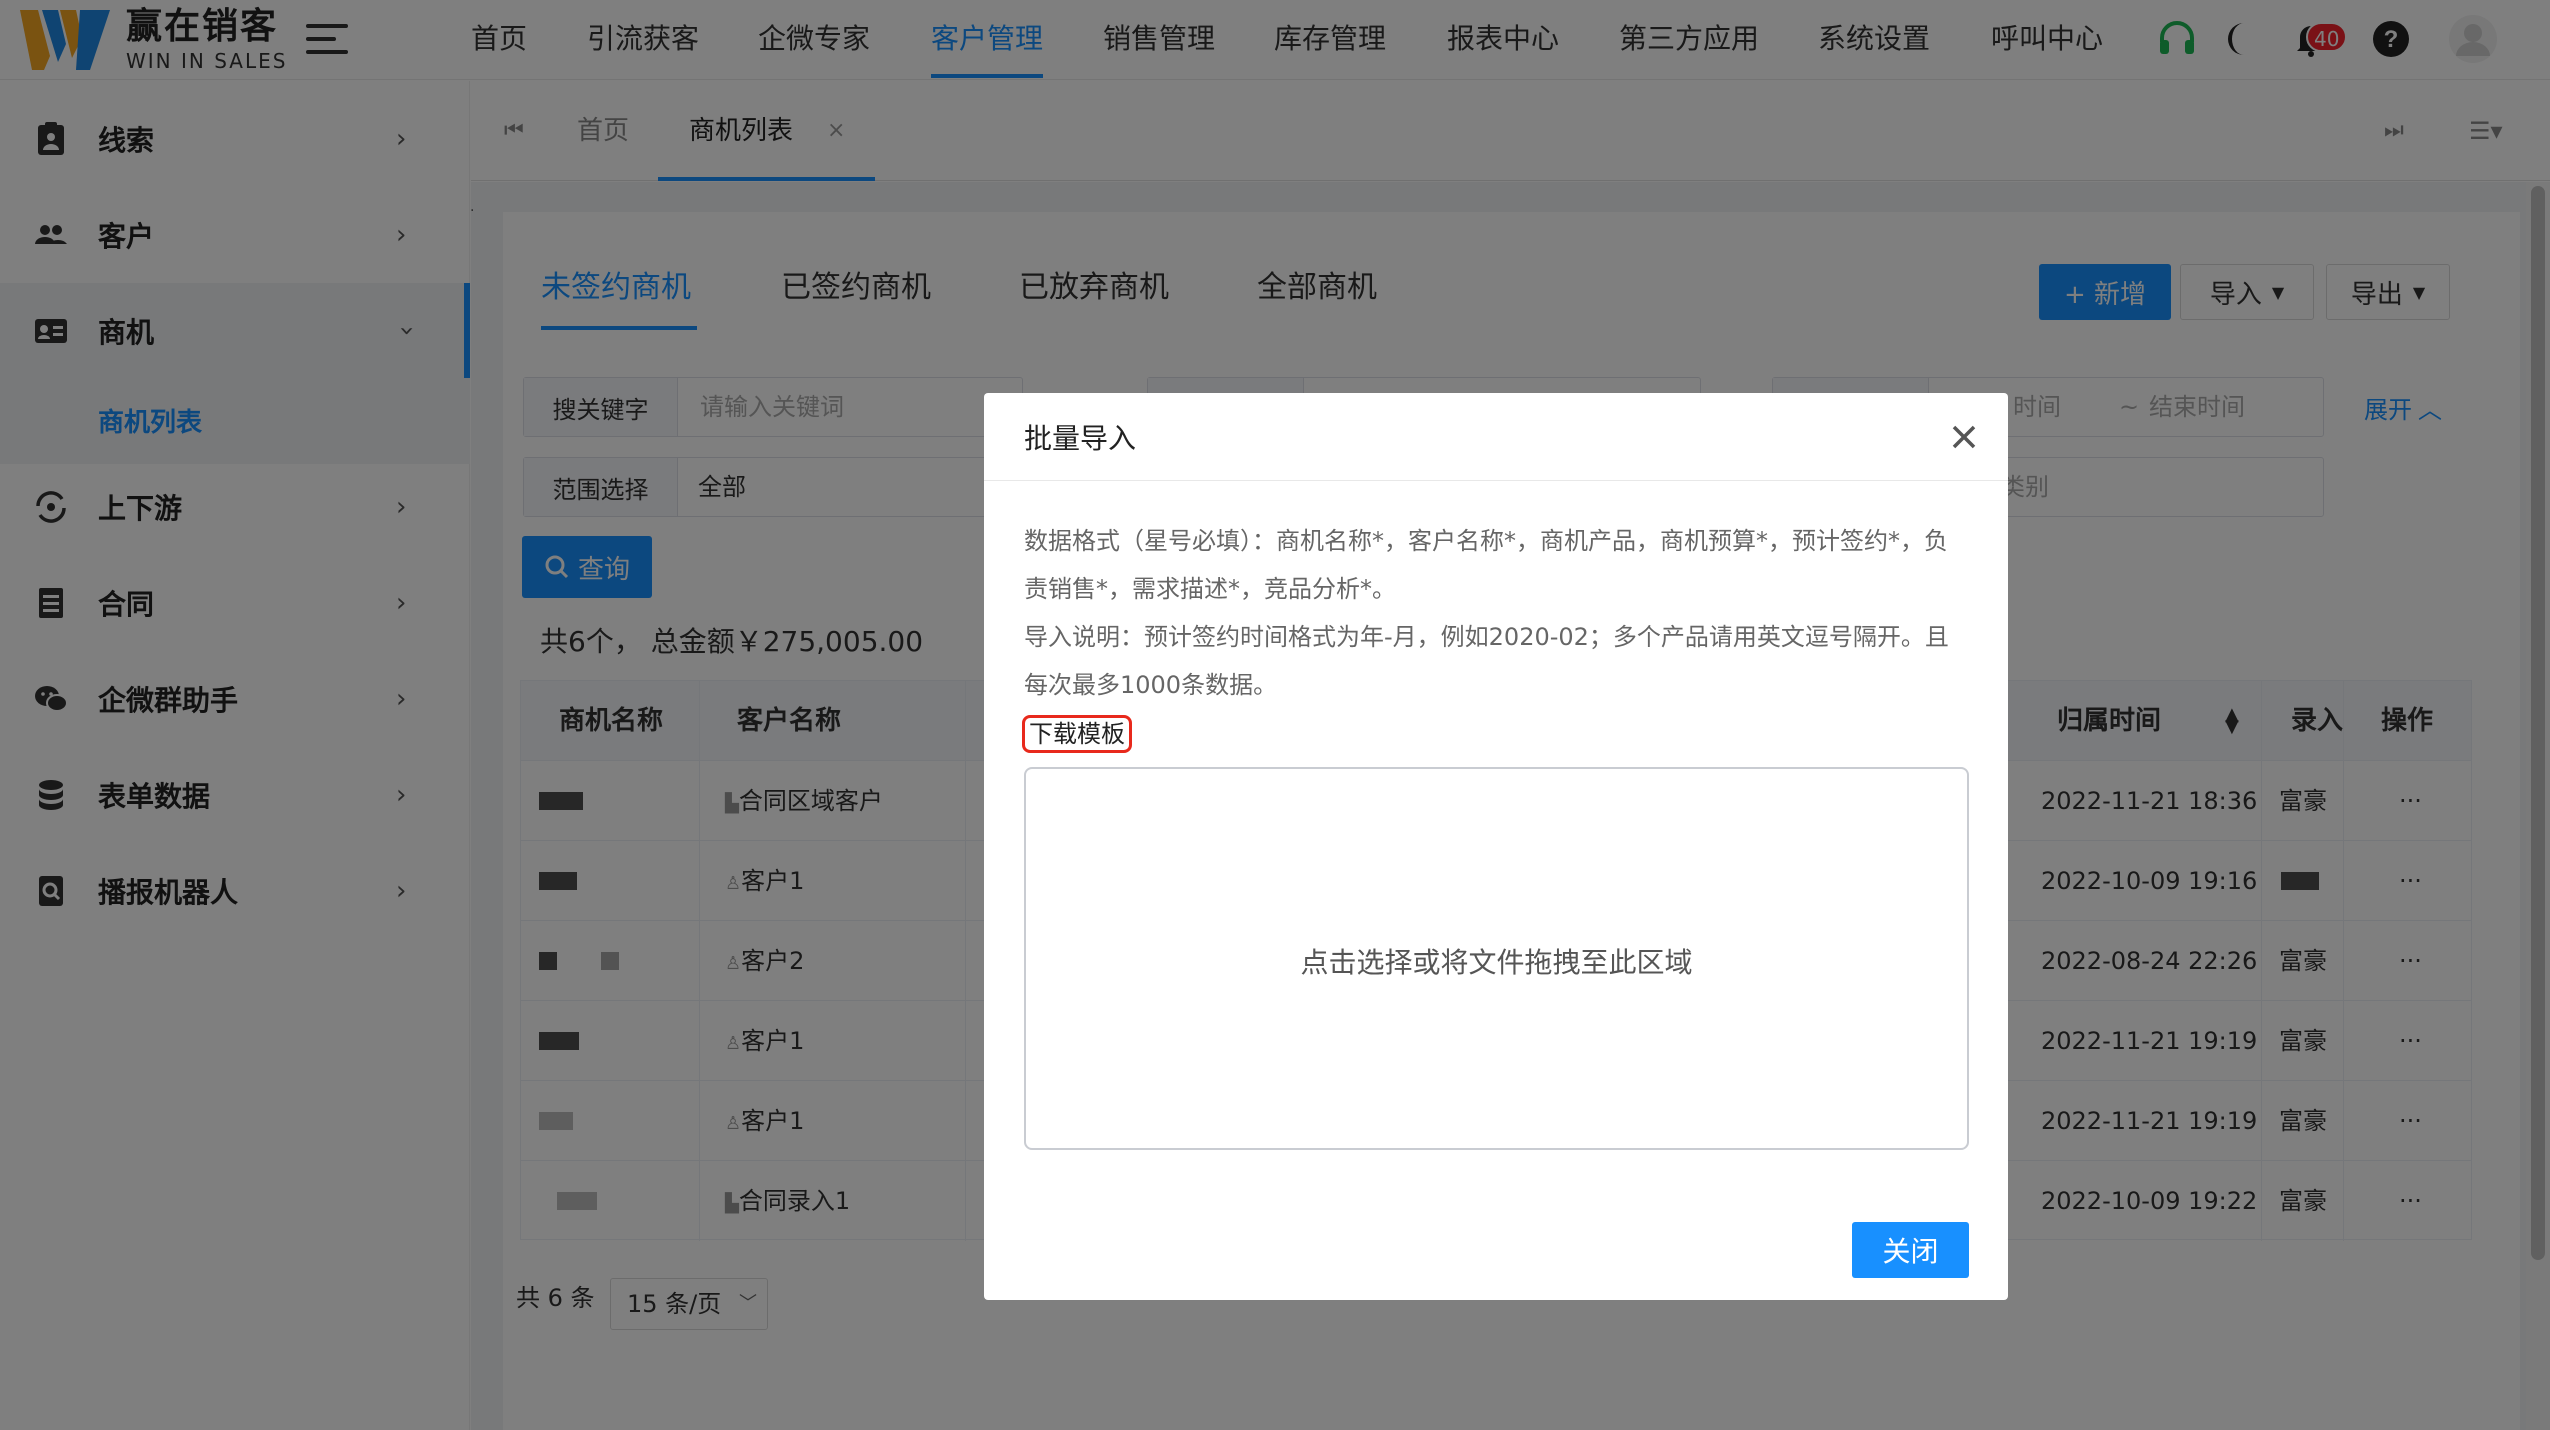 Image resolution: width=2550 pixels, height=1430 pixels. I want to click on dropzone-text: 点击选择或将文件拖拽至此区域, so click(1496, 962).